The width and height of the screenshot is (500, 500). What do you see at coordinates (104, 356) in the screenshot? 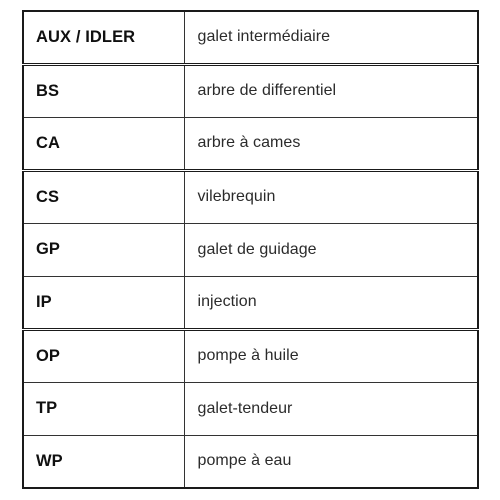
I see `row-code-cell: OP` at bounding box center [104, 356].